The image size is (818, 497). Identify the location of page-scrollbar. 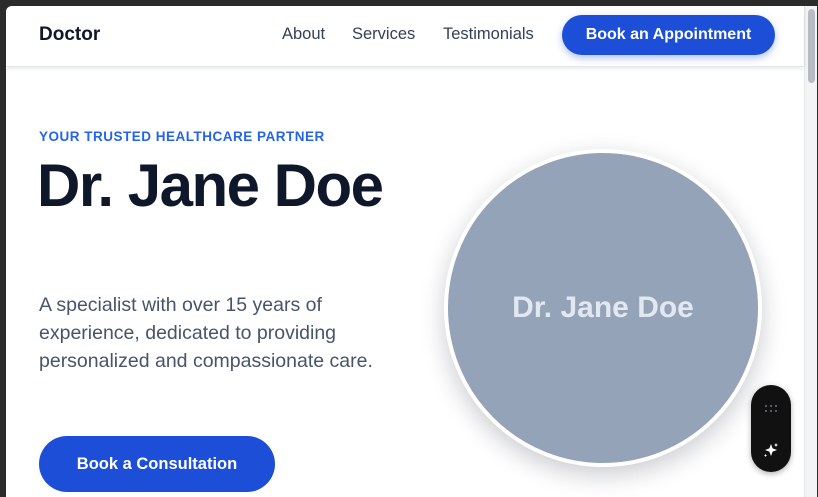
(810, 251).